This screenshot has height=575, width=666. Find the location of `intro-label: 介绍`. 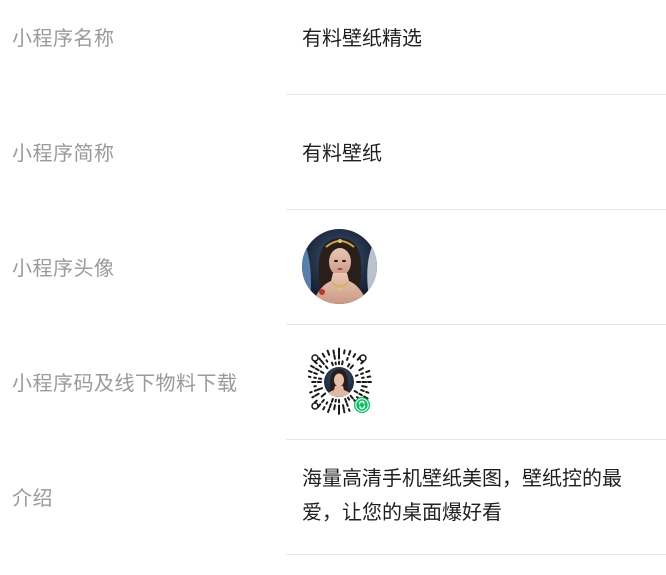

intro-label: 介绍 is located at coordinates (32, 496).